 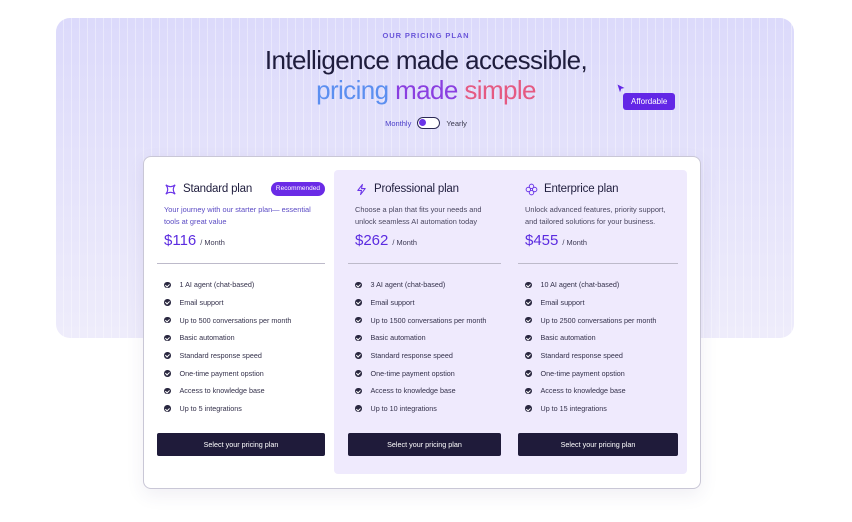 I want to click on price-row: $262 / Month, so click(x=428, y=242).